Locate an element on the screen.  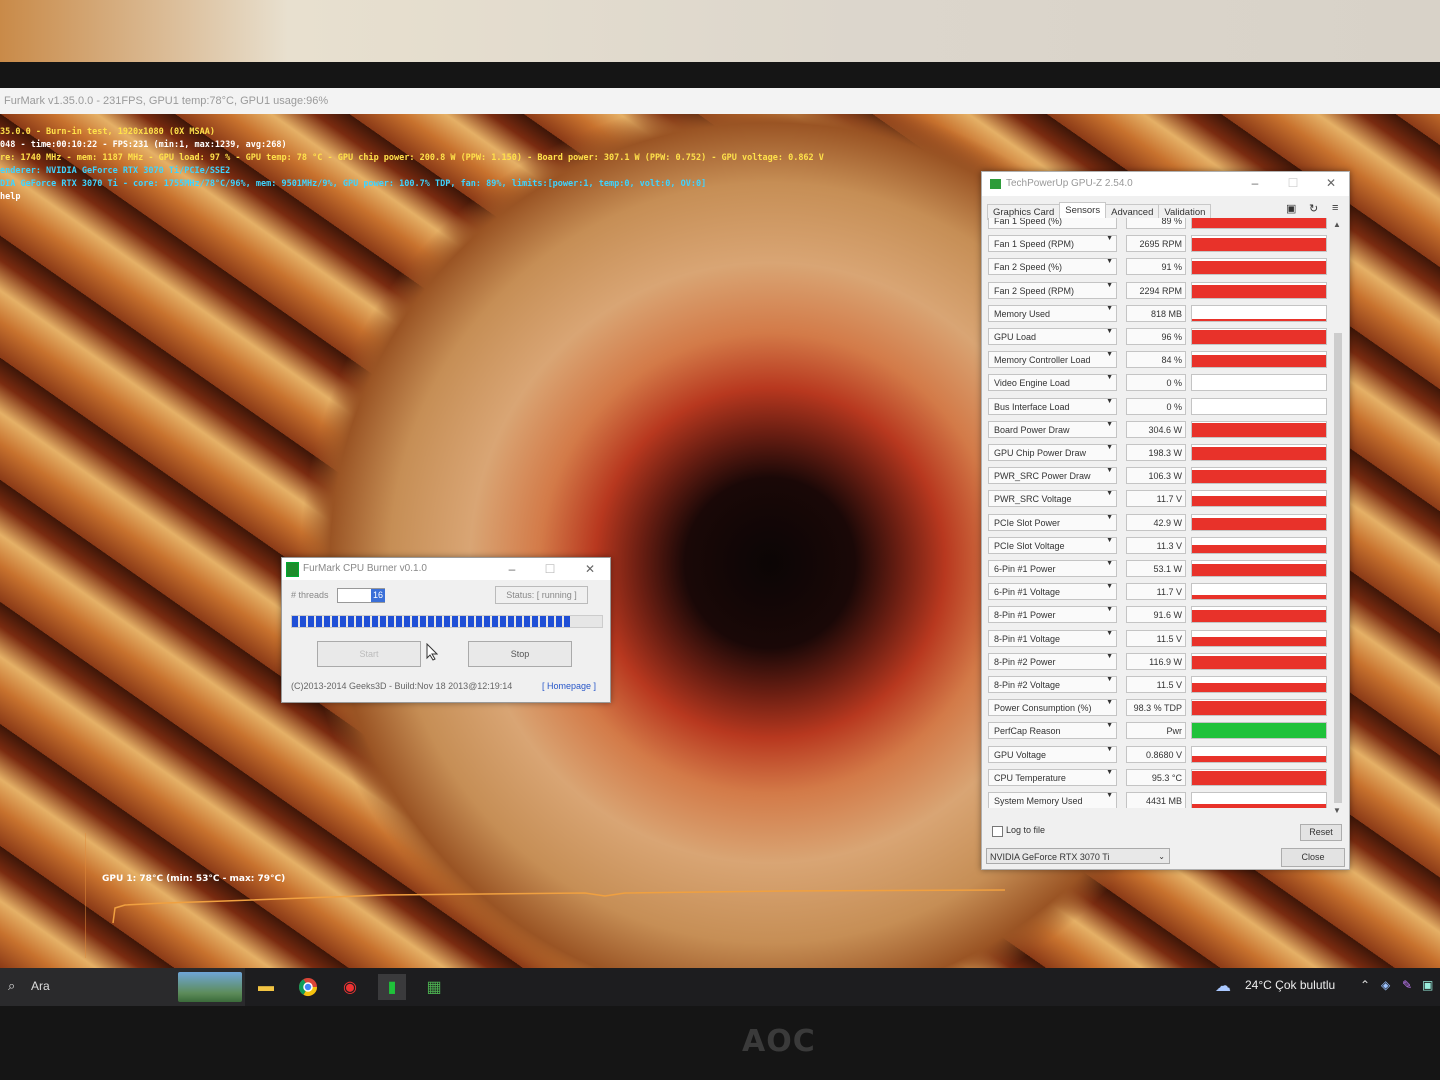
tab-sensors: Sensors is located at coordinates (1083, 210).